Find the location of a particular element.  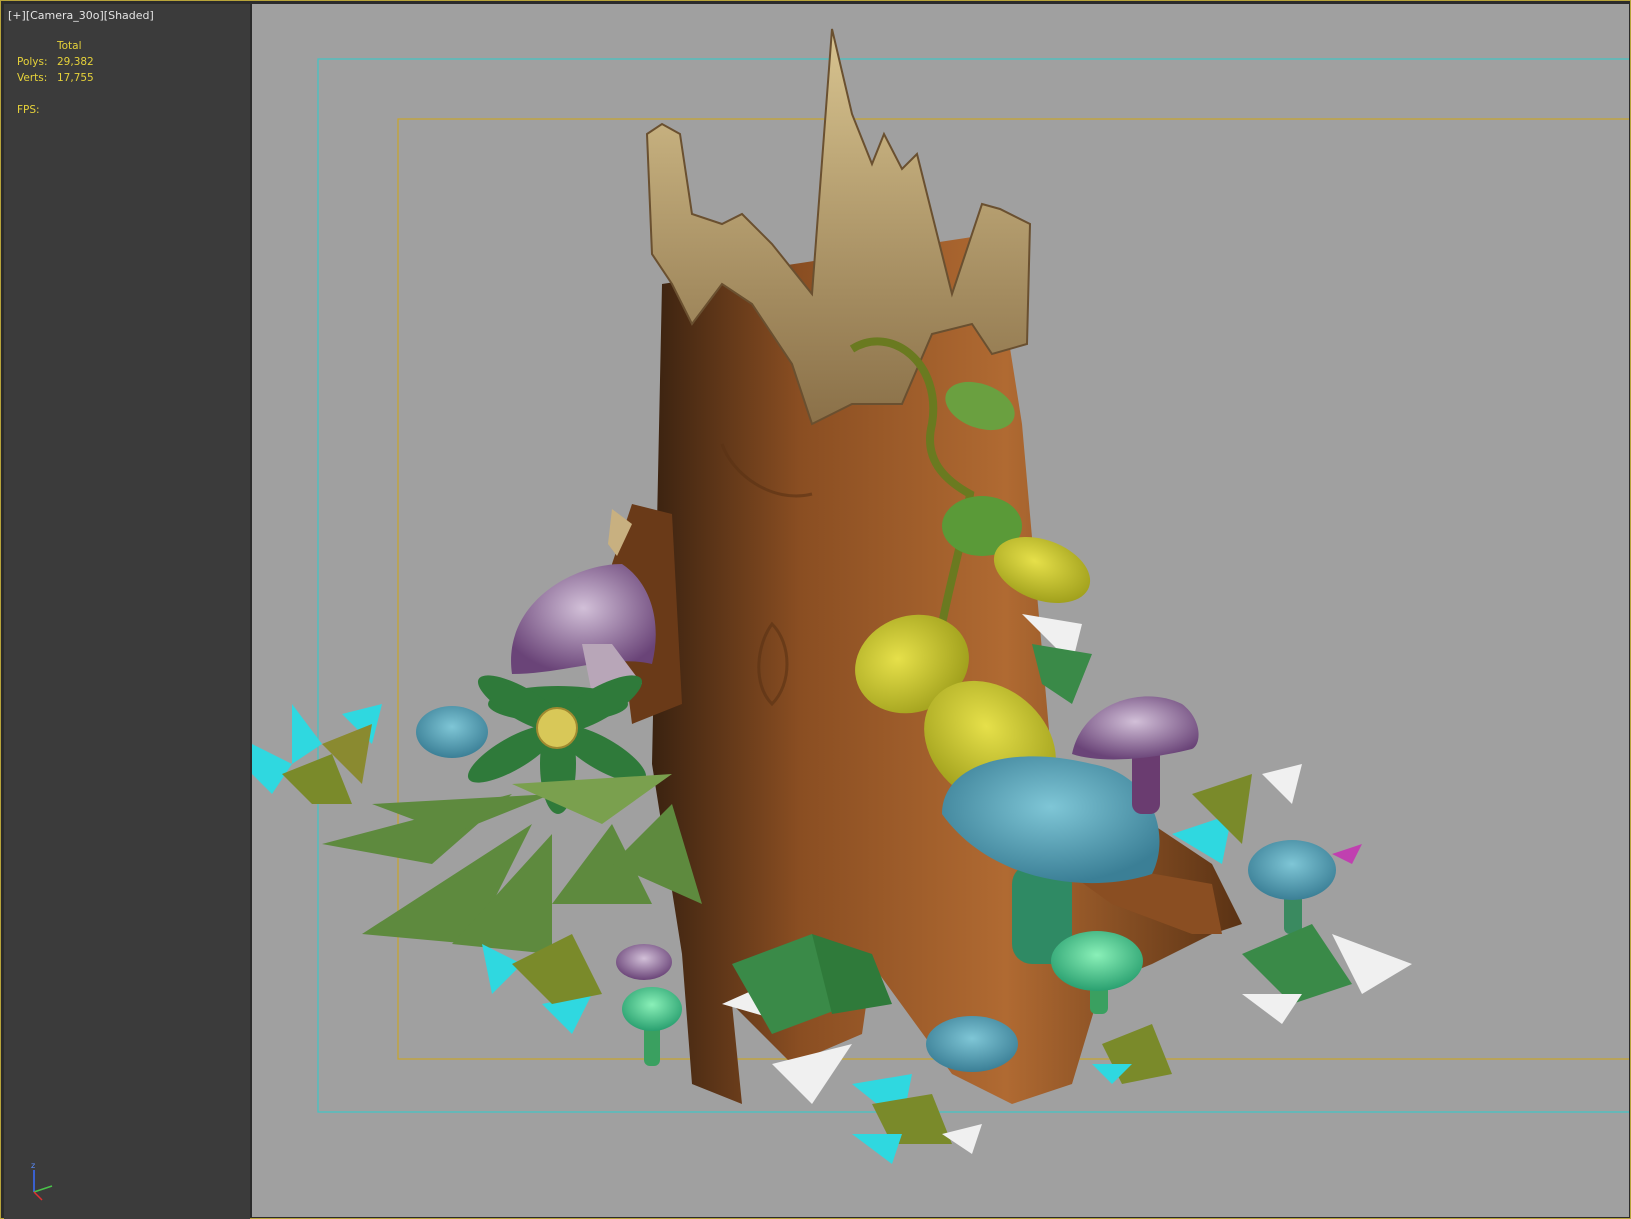

blue-mushroom-small-left is located at coordinates (452, 732).